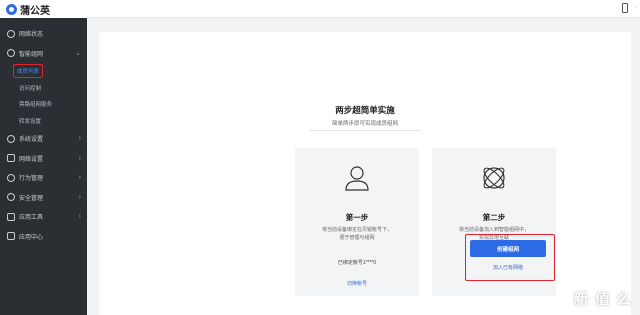 This screenshot has width=640, height=315. What do you see at coordinates (637, 7) in the screenshot?
I see `more-icon: ·` at bounding box center [637, 7].